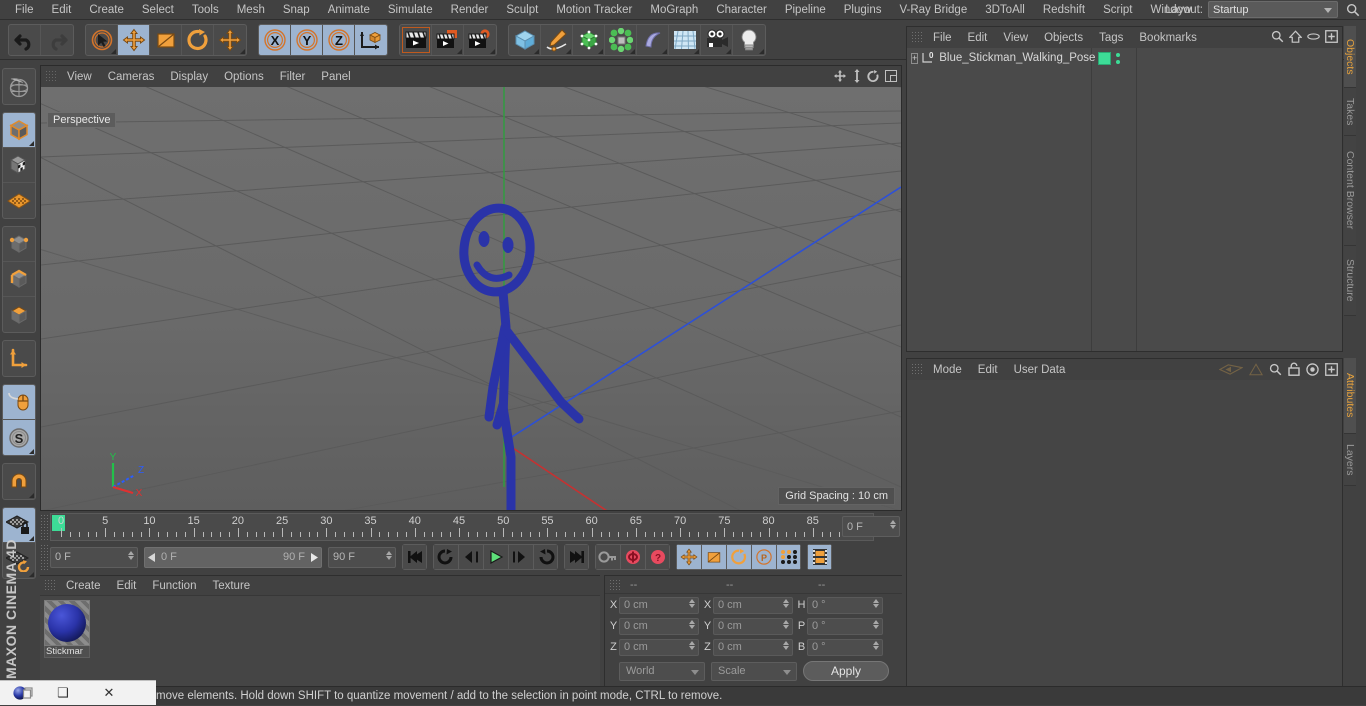  I want to click on timeline-ruler: 051015202530354045505560657075808590, so click(462, 527).